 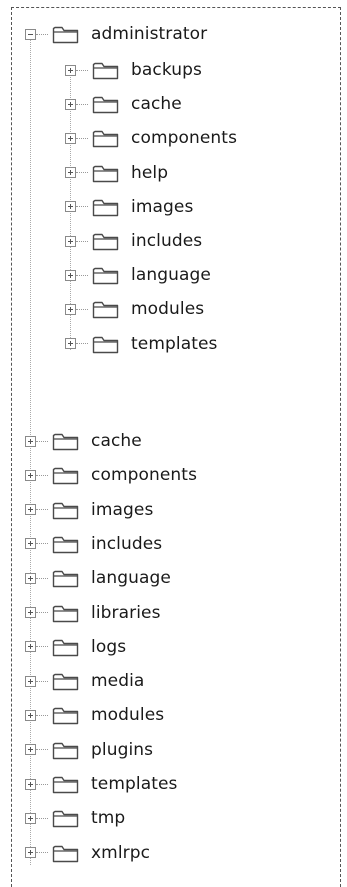 I want to click on tree-node-media: media, so click(x=84, y=681).